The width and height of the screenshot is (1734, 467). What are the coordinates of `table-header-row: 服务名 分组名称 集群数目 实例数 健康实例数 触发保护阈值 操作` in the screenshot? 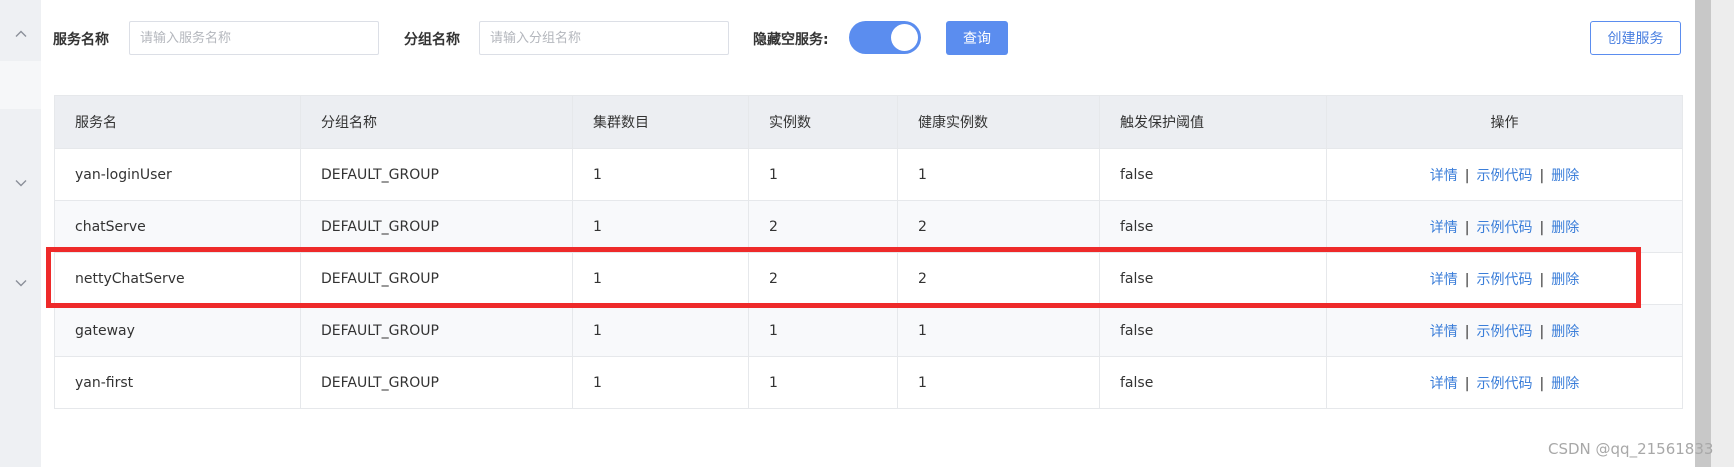 It's located at (868, 122).